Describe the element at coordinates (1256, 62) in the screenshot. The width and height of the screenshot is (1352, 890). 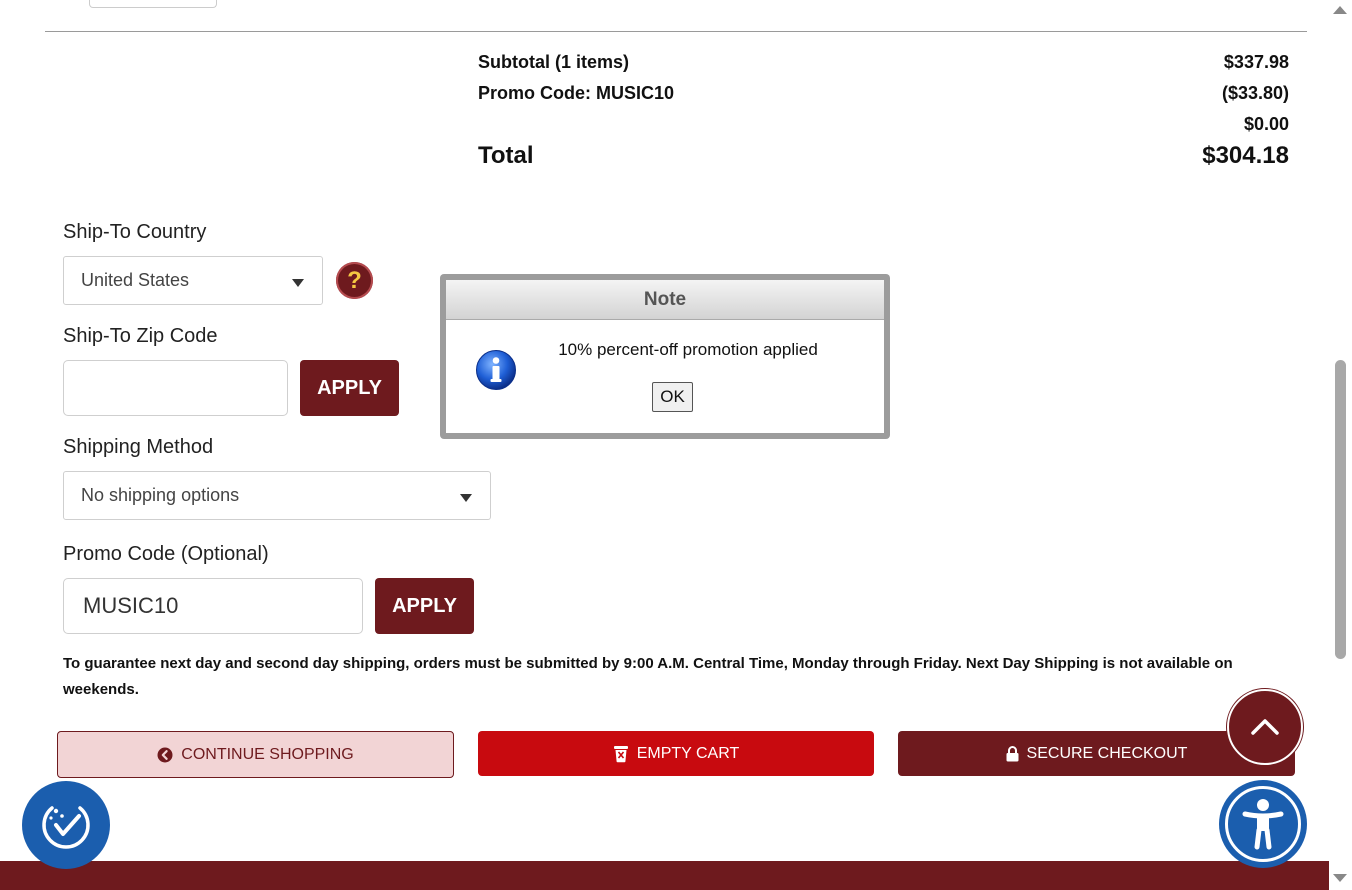
I see `subtotal-value: $337.98` at that location.